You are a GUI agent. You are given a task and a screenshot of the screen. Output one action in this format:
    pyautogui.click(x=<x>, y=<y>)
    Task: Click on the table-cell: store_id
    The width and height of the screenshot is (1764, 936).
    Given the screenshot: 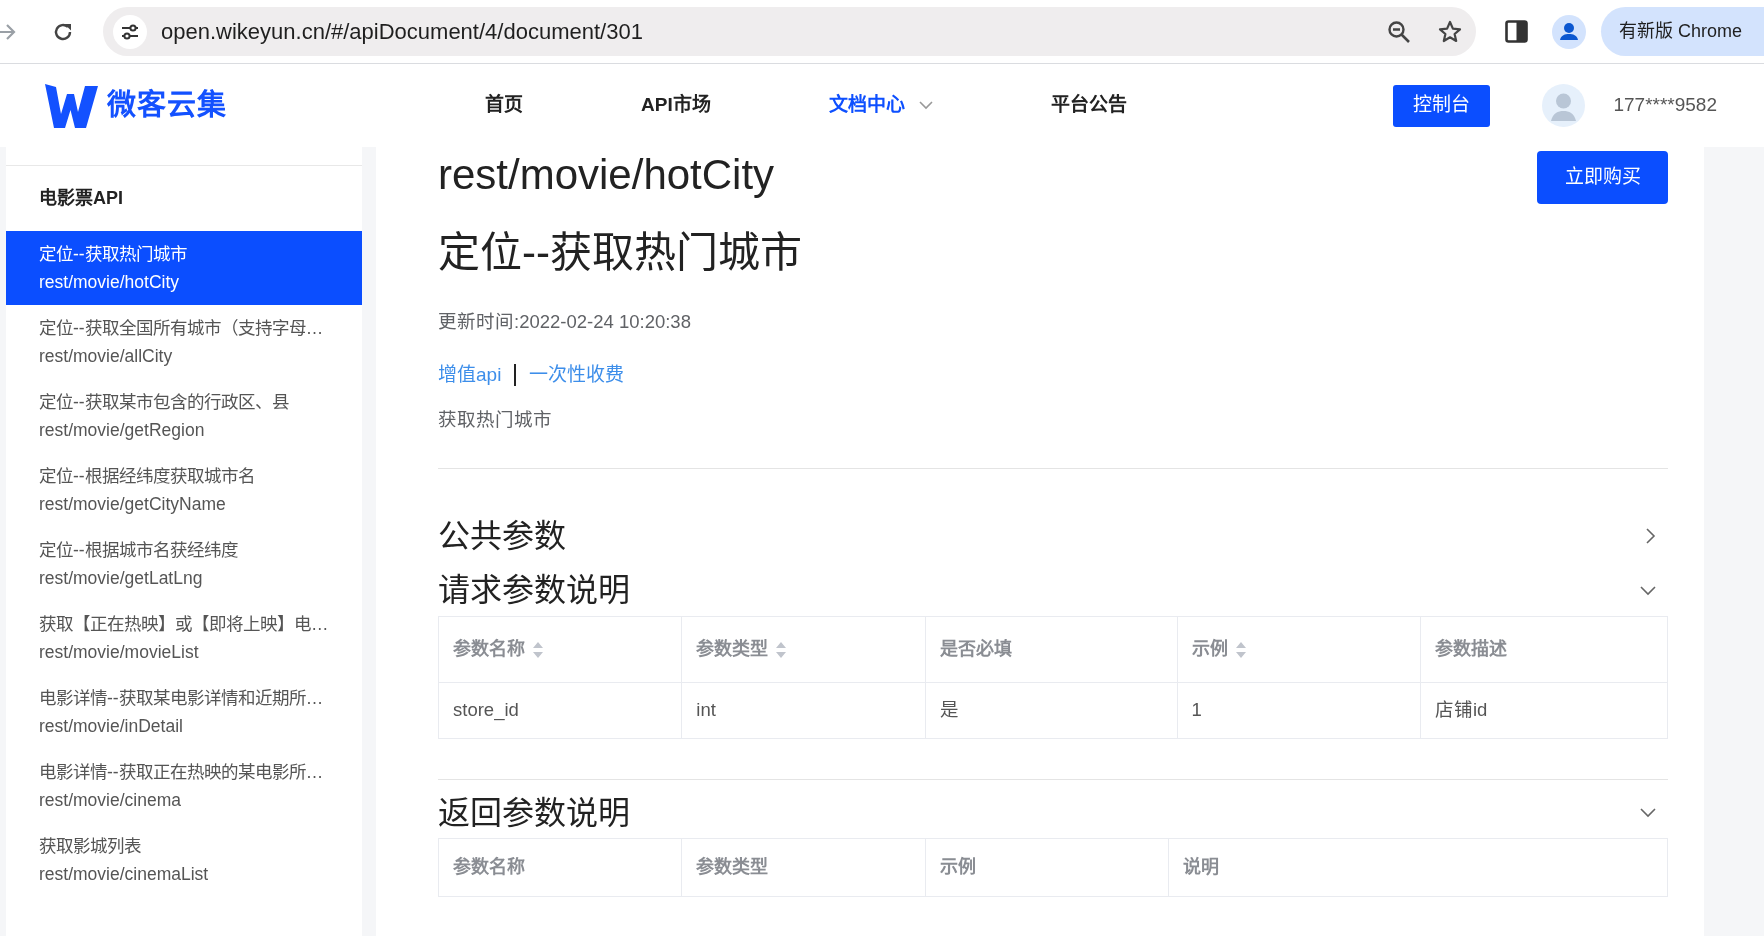 What is the action you would take?
    pyautogui.click(x=560, y=710)
    